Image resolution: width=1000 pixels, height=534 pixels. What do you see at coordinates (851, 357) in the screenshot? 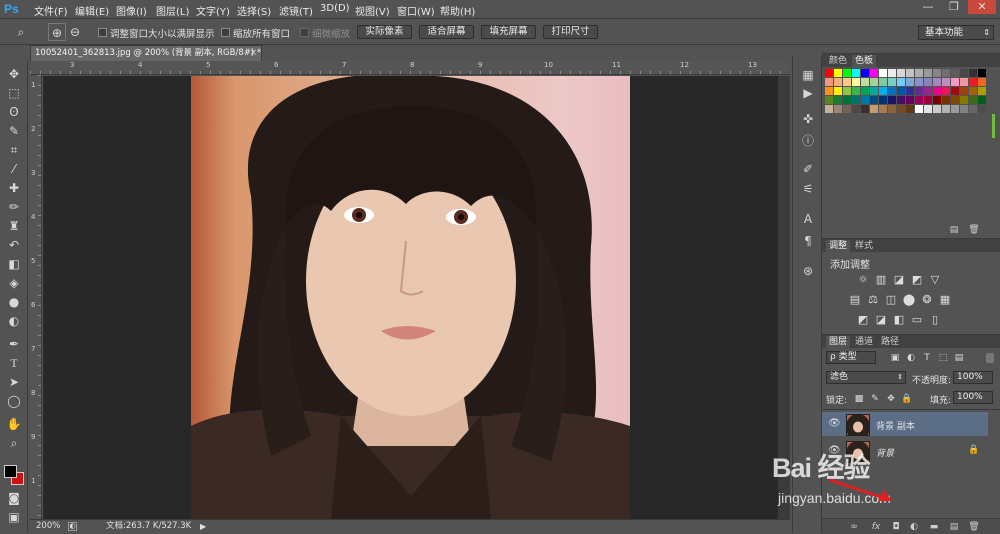
I see `layer-filter-select: ρ 类型` at bounding box center [851, 357].